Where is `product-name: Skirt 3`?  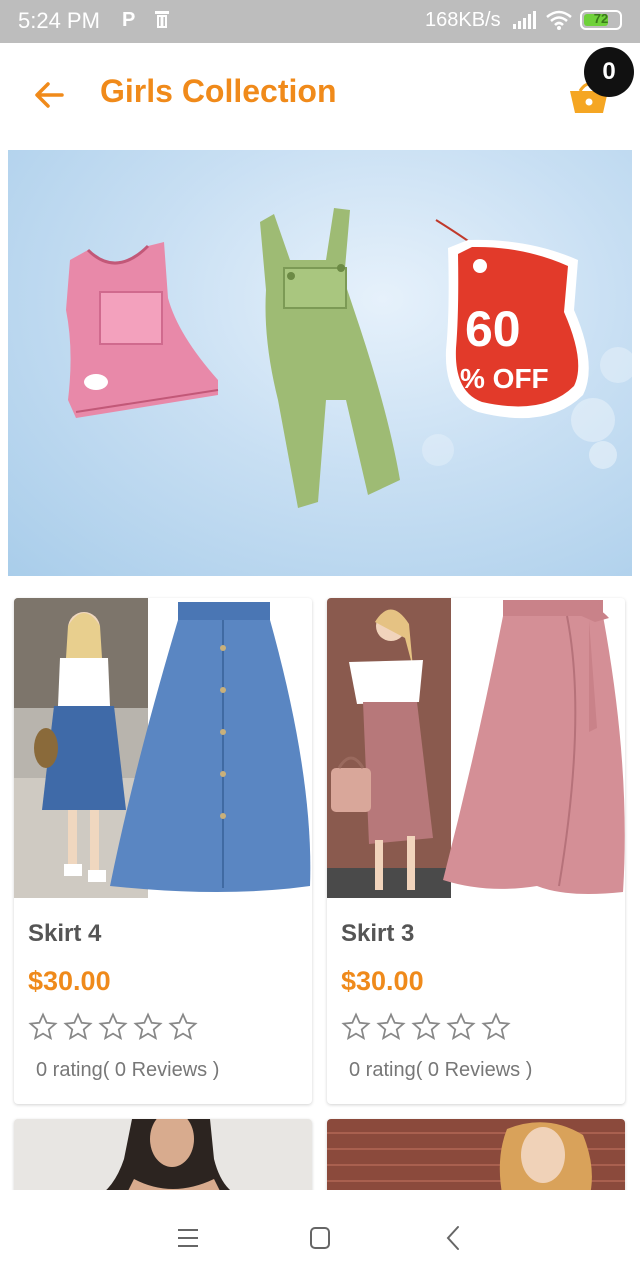
product-name: Skirt 3 is located at coordinates (378, 933).